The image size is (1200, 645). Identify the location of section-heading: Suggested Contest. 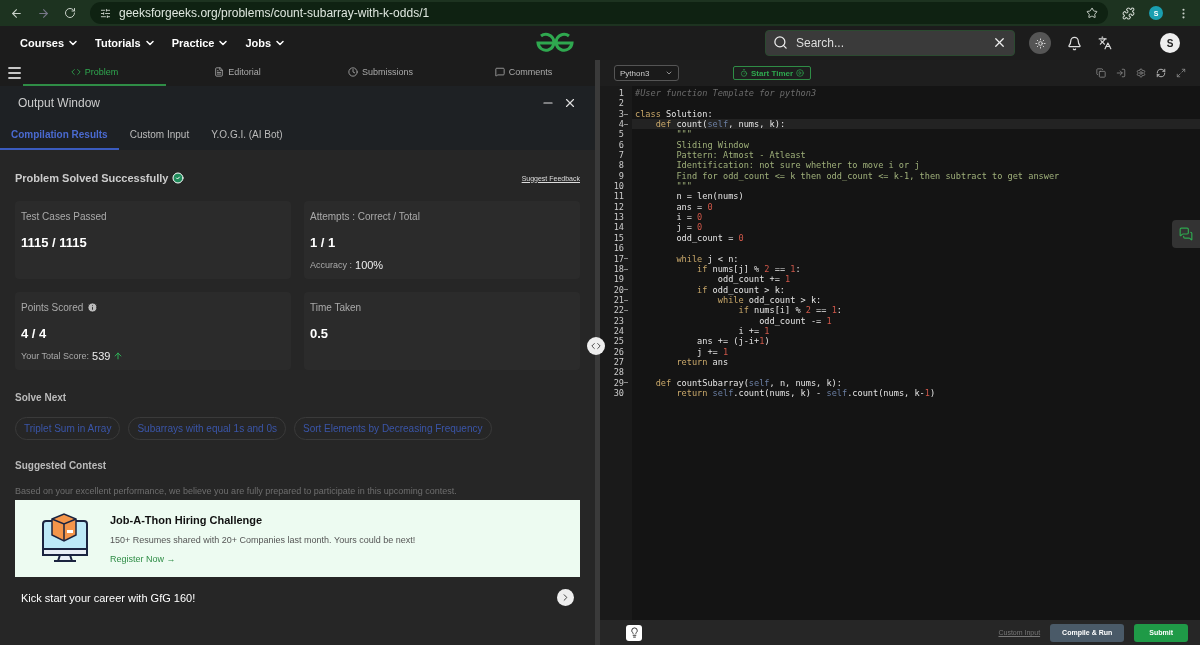
(61, 465).